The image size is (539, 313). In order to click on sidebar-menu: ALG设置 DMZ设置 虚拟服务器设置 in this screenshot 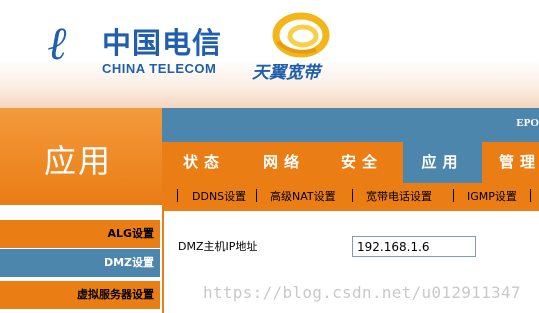, I will do `click(81, 259)`.